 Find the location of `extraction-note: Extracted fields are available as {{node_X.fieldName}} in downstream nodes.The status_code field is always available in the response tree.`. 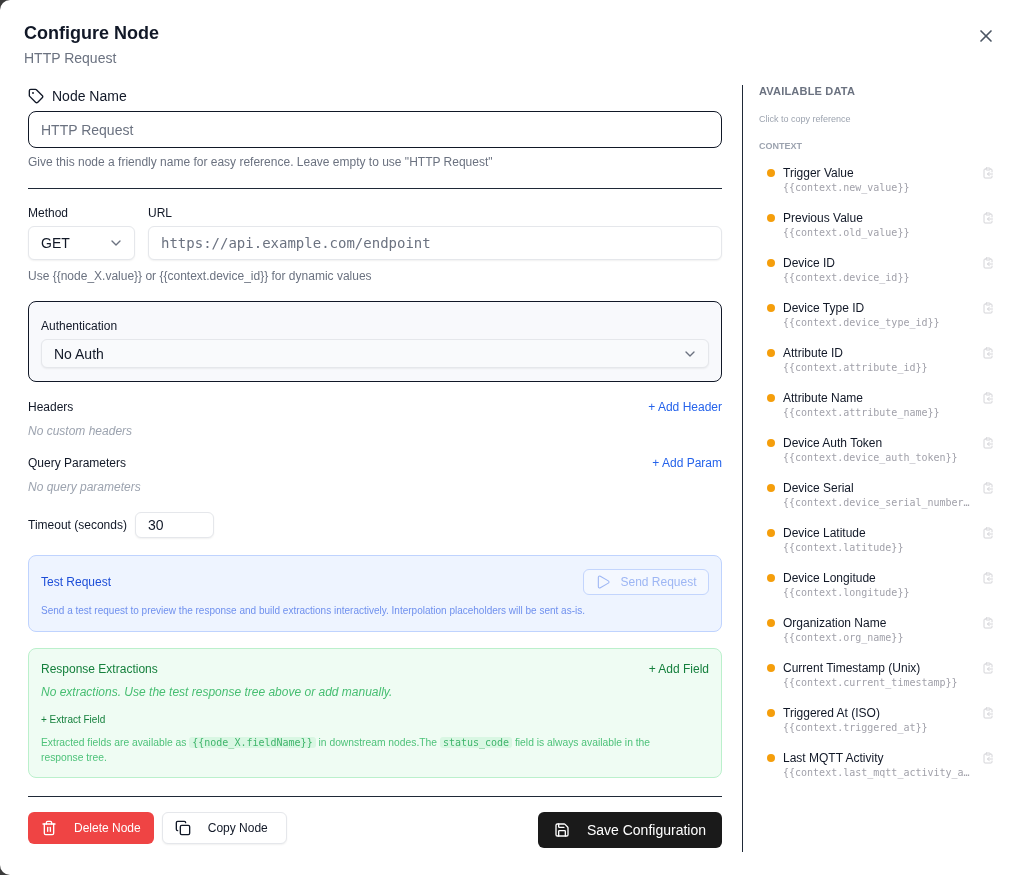

extraction-note: Extracted fields are available as {{node_X.fieldName}} in downstream nodes.The status_code field is always available in the response tree. is located at coordinates (346, 750).